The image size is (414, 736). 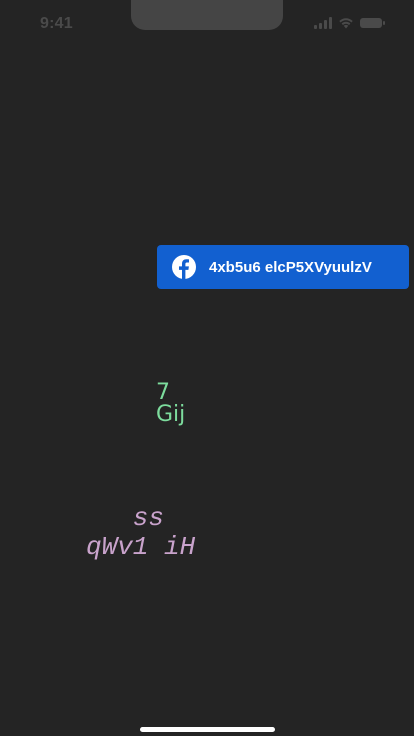 I want to click on status-time: 9:41, so click(x=56, y=23).